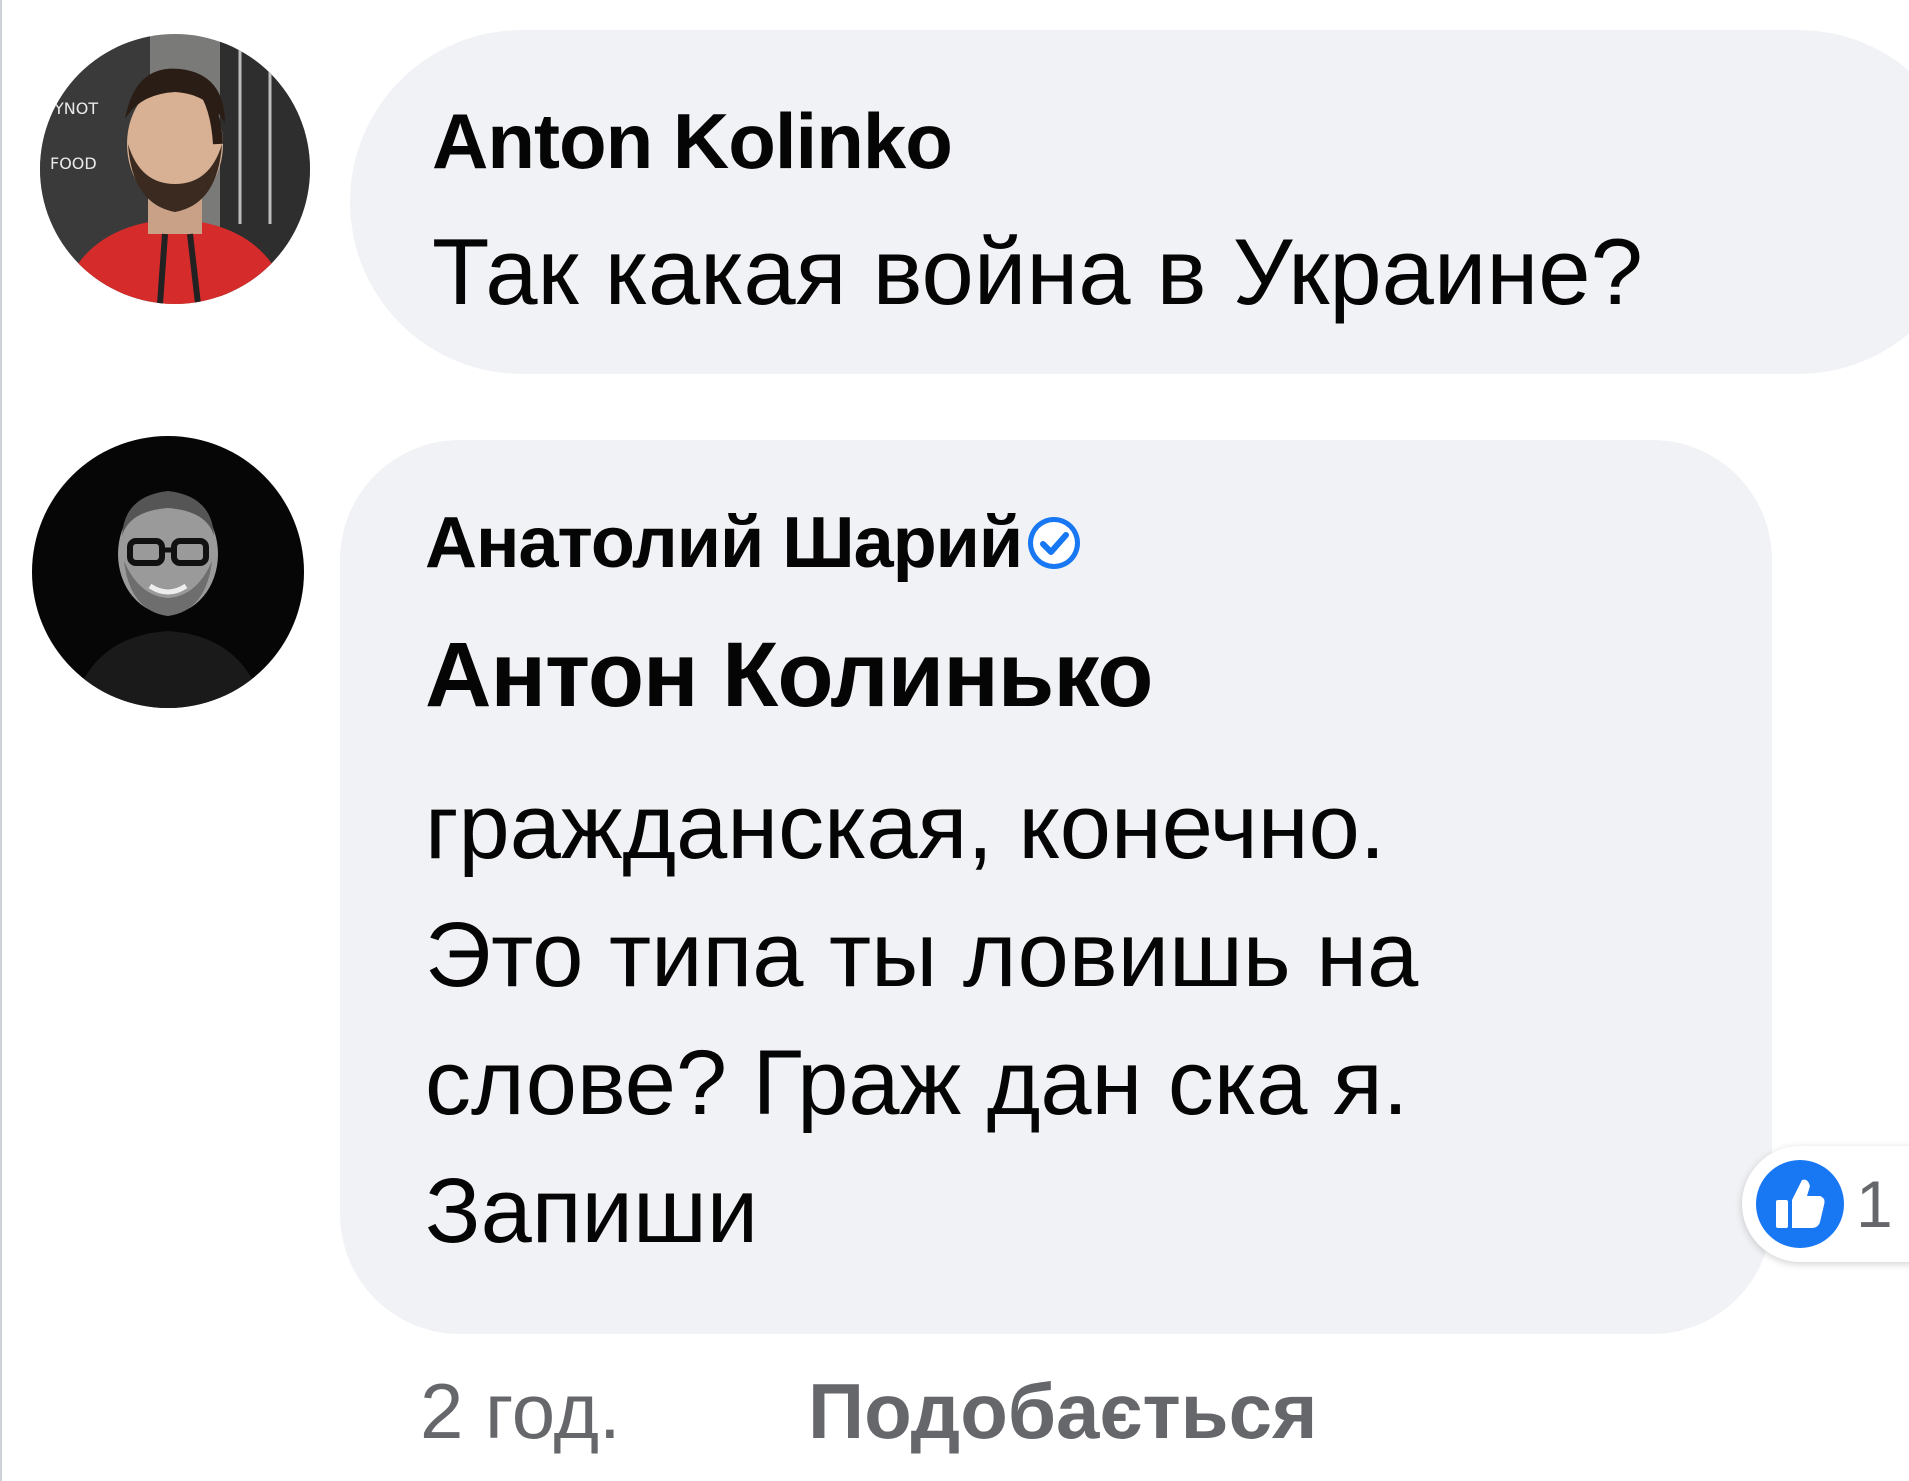 This screenshot has width=1909, height=1481. Describe the element at coordinates (1037, 271) in the screenshot. I see `comment-text: Так какая война в Украине?` at that location.